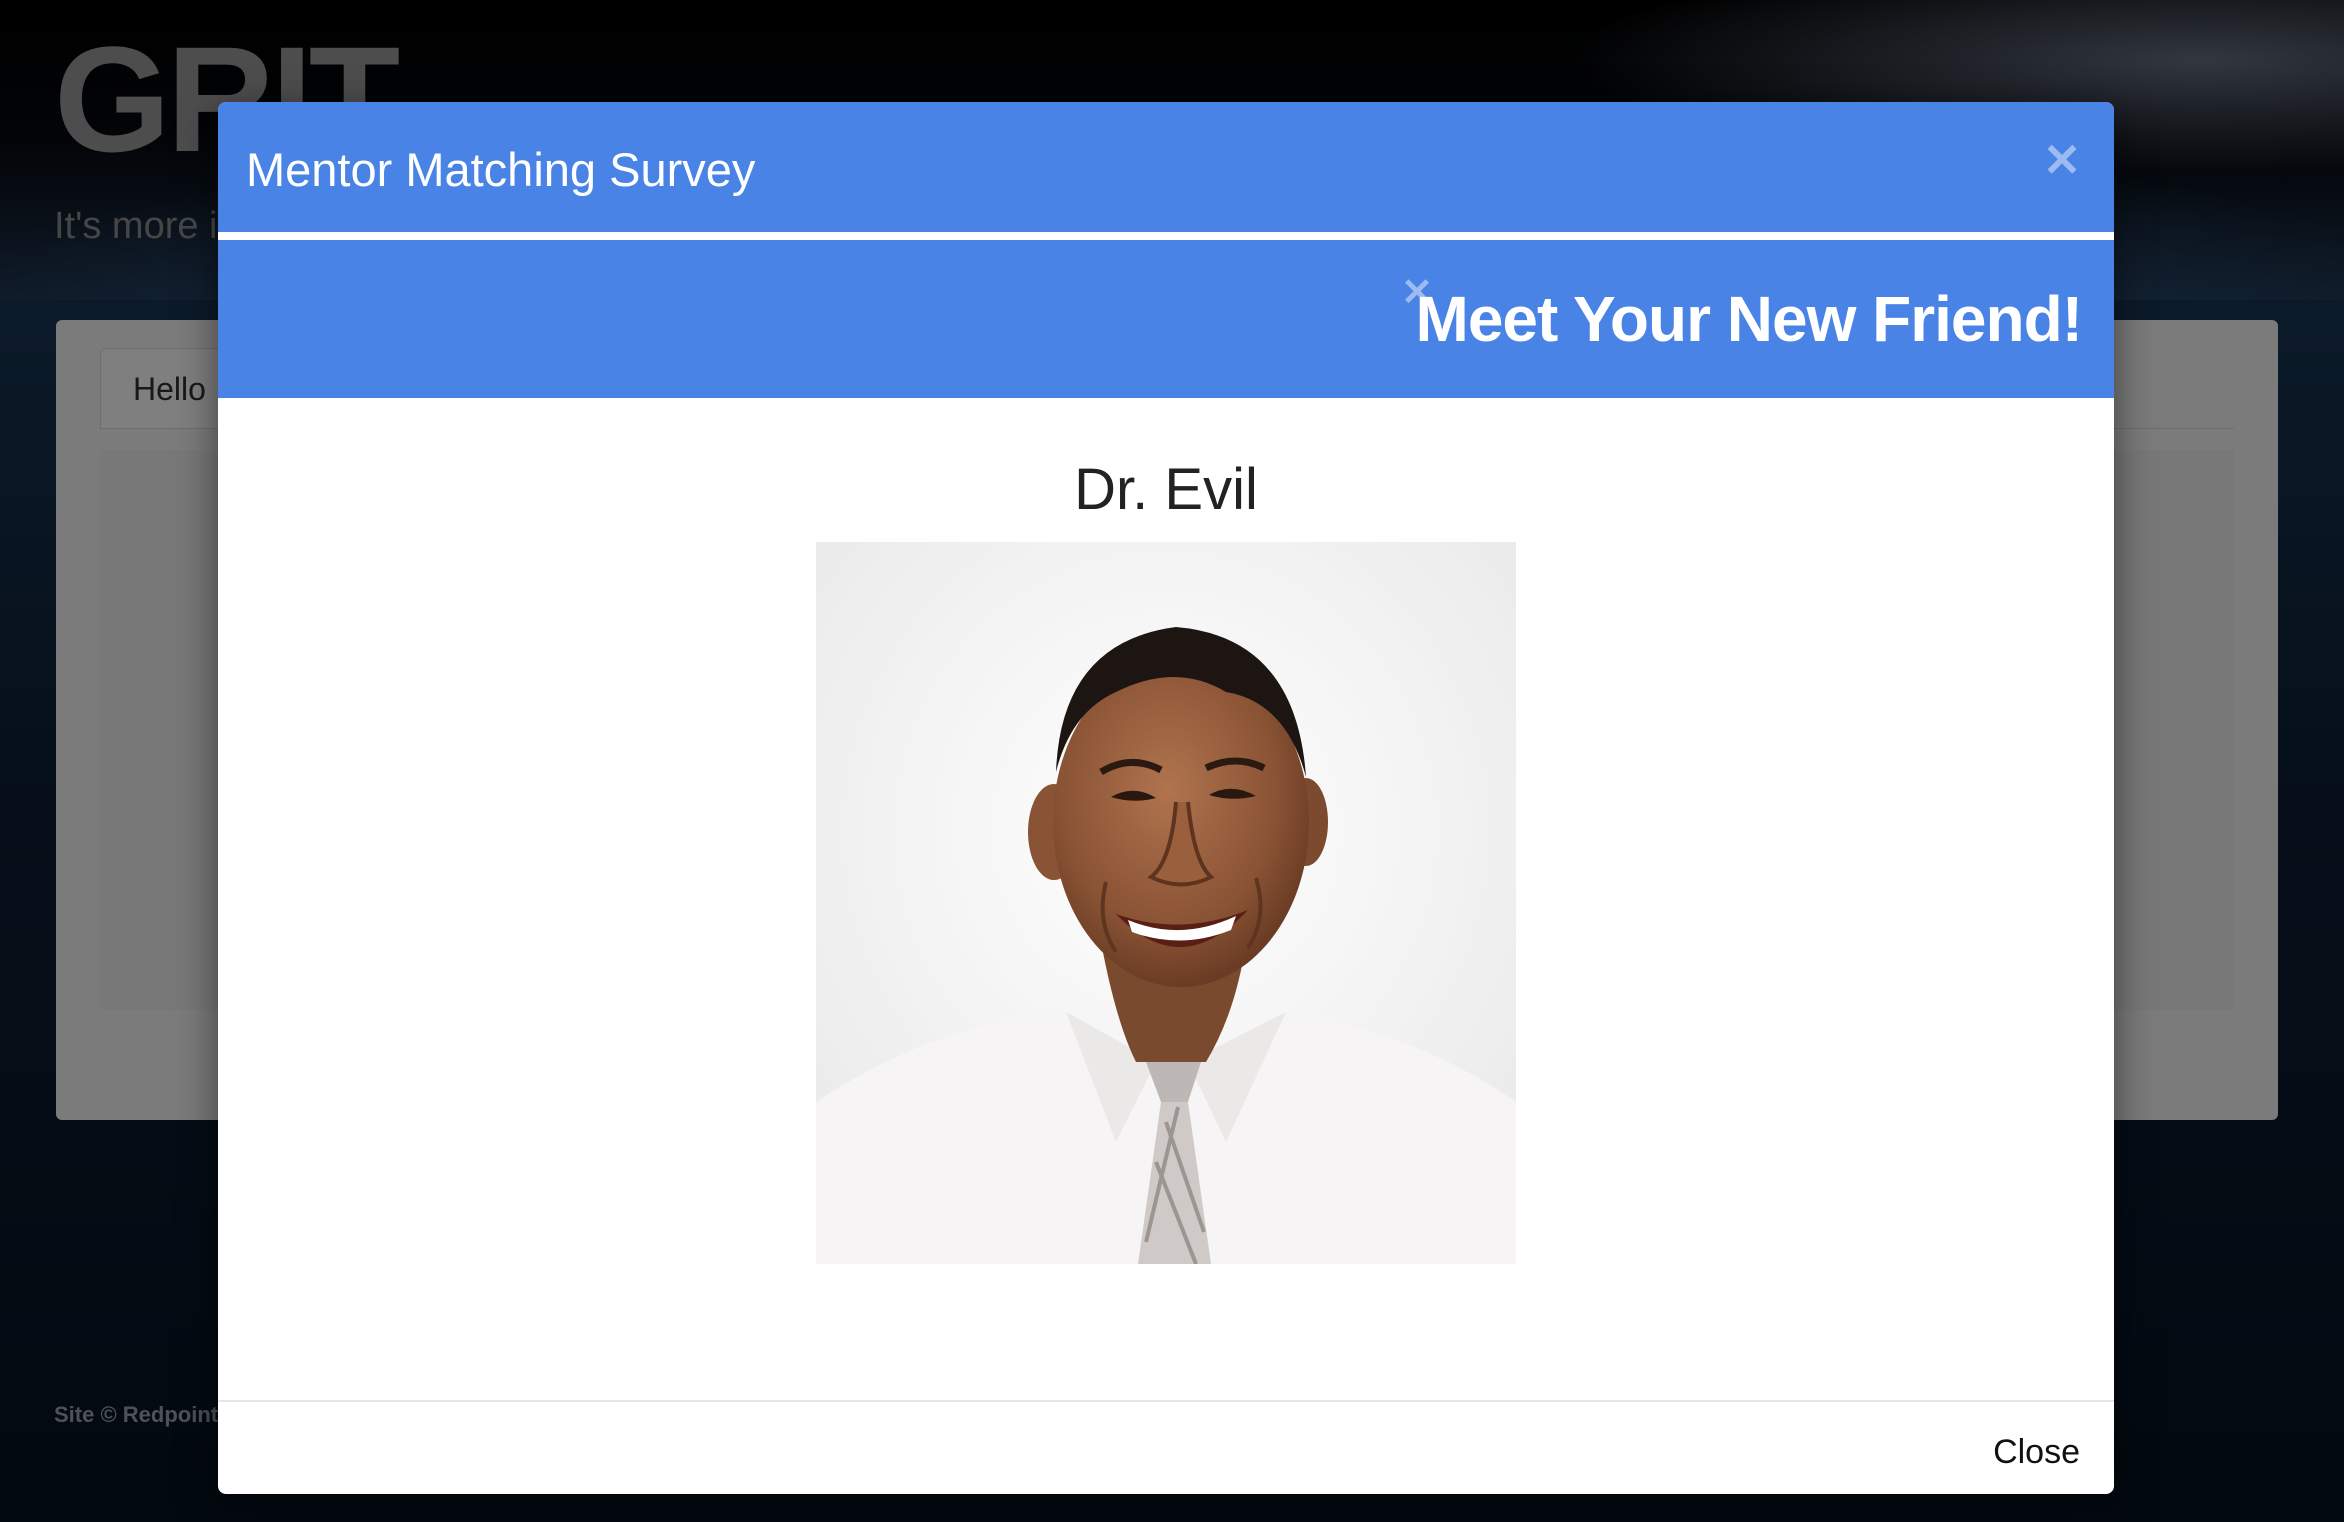  I want to click on friend-name: Dr. Evil, so click(1166, 489).